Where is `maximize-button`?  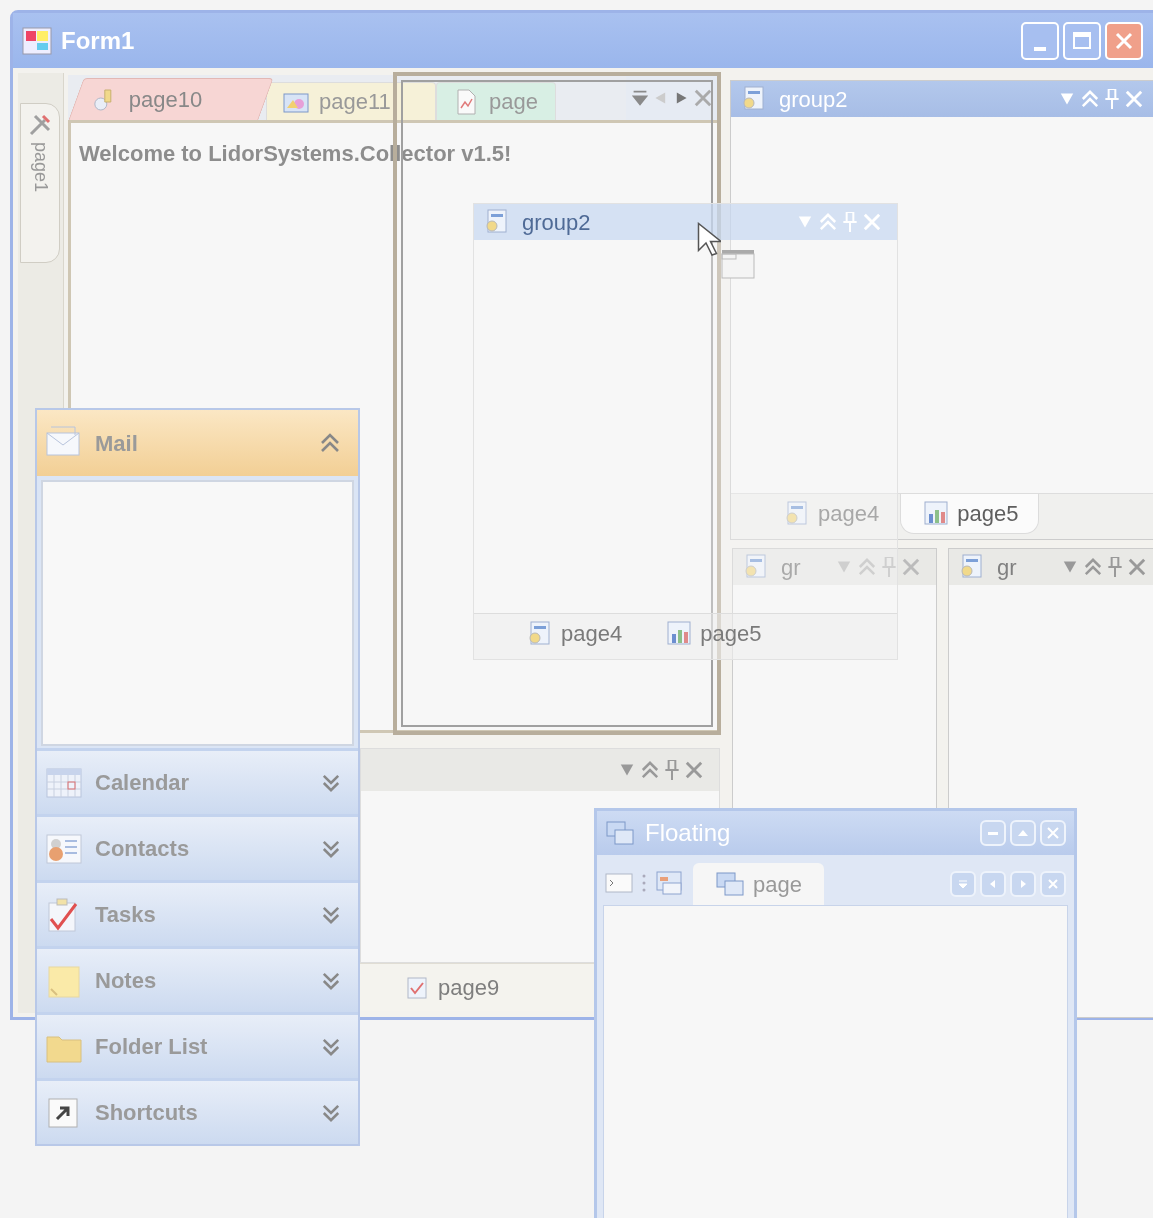 maximize-button is located at coordinates (1082, 40).